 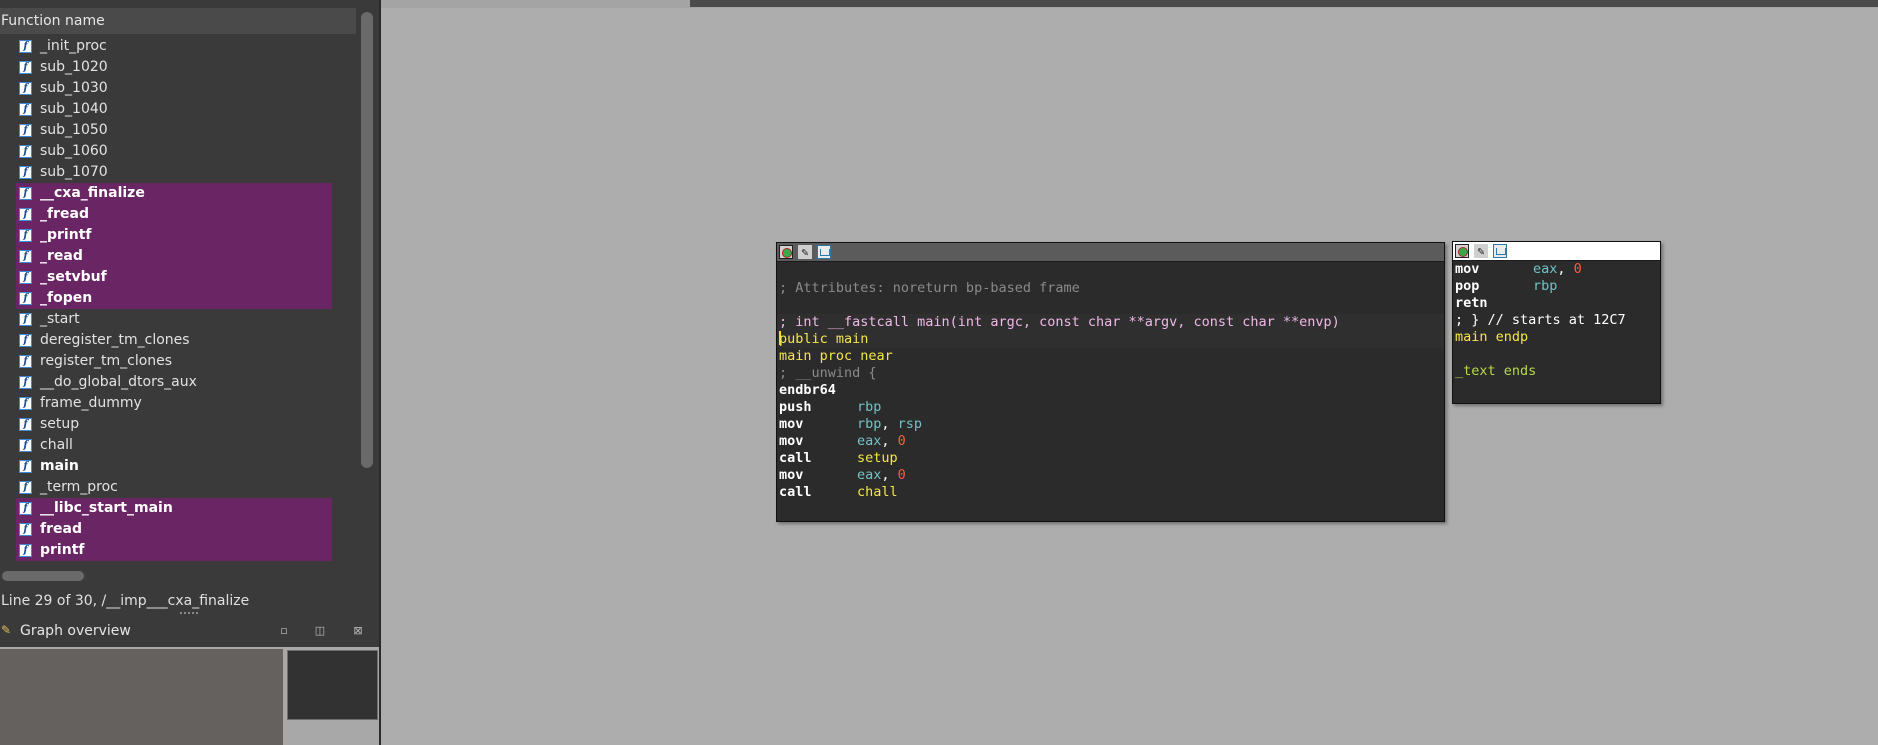 I want to click on horizontal-scrollbar-thumb, so click(x=43, y=576).